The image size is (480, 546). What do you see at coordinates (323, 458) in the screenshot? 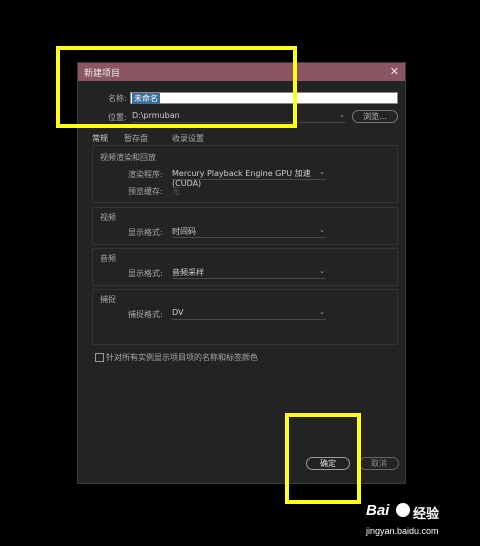
I see `ok-button-highlight` at bounding box center [323, 458].